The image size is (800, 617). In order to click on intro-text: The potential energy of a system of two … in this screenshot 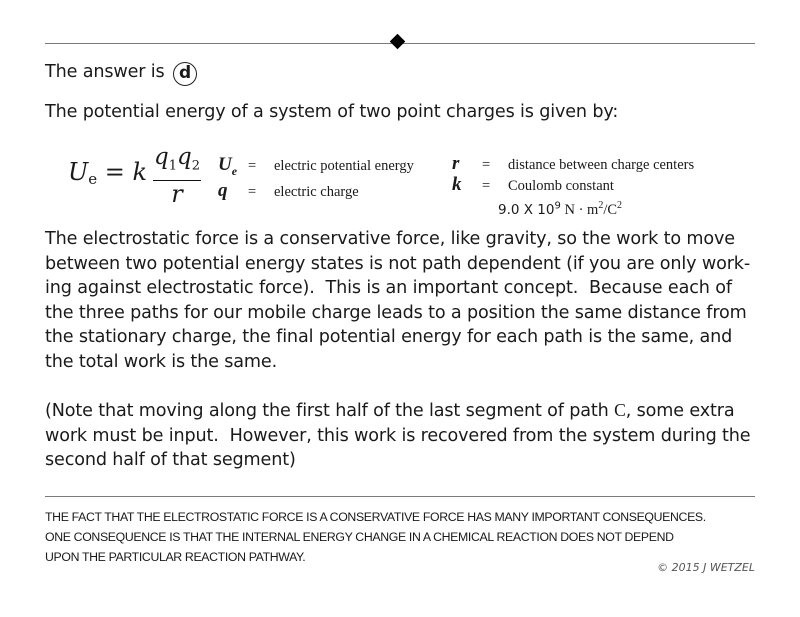, I will do `click(332, 112)`.